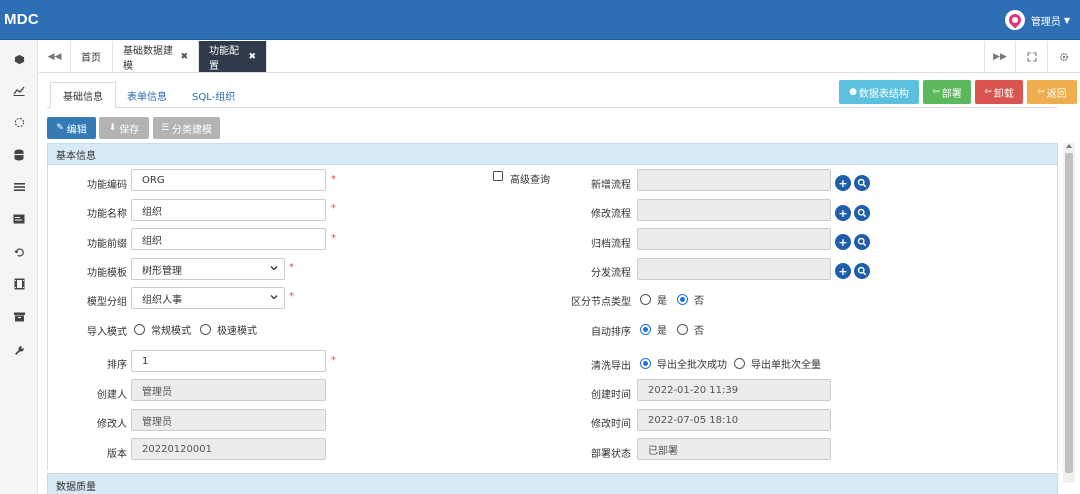 Image resolution: width=1080 pixels, height=494 pixels. Describe the element at coordinates (19, 122) in the screenshot. I see `spinner-icon` at that location.